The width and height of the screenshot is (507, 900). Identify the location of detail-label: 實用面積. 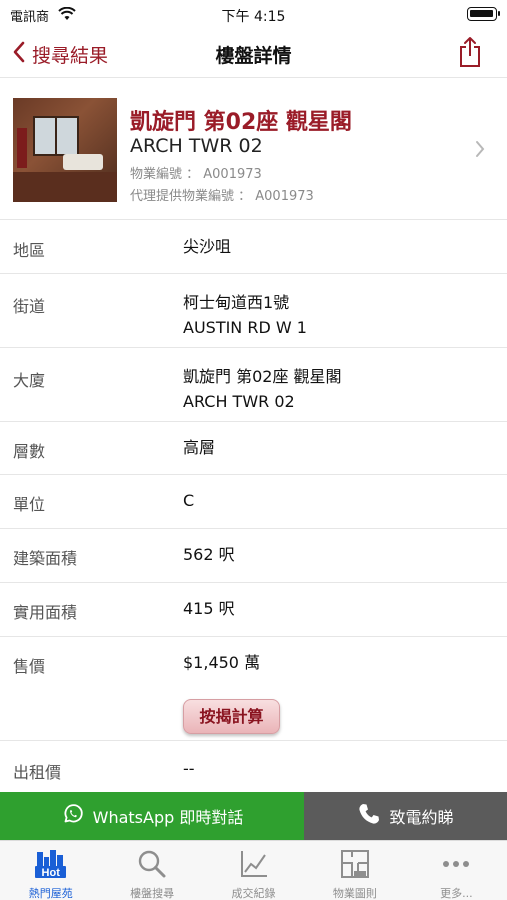
(45, 612).